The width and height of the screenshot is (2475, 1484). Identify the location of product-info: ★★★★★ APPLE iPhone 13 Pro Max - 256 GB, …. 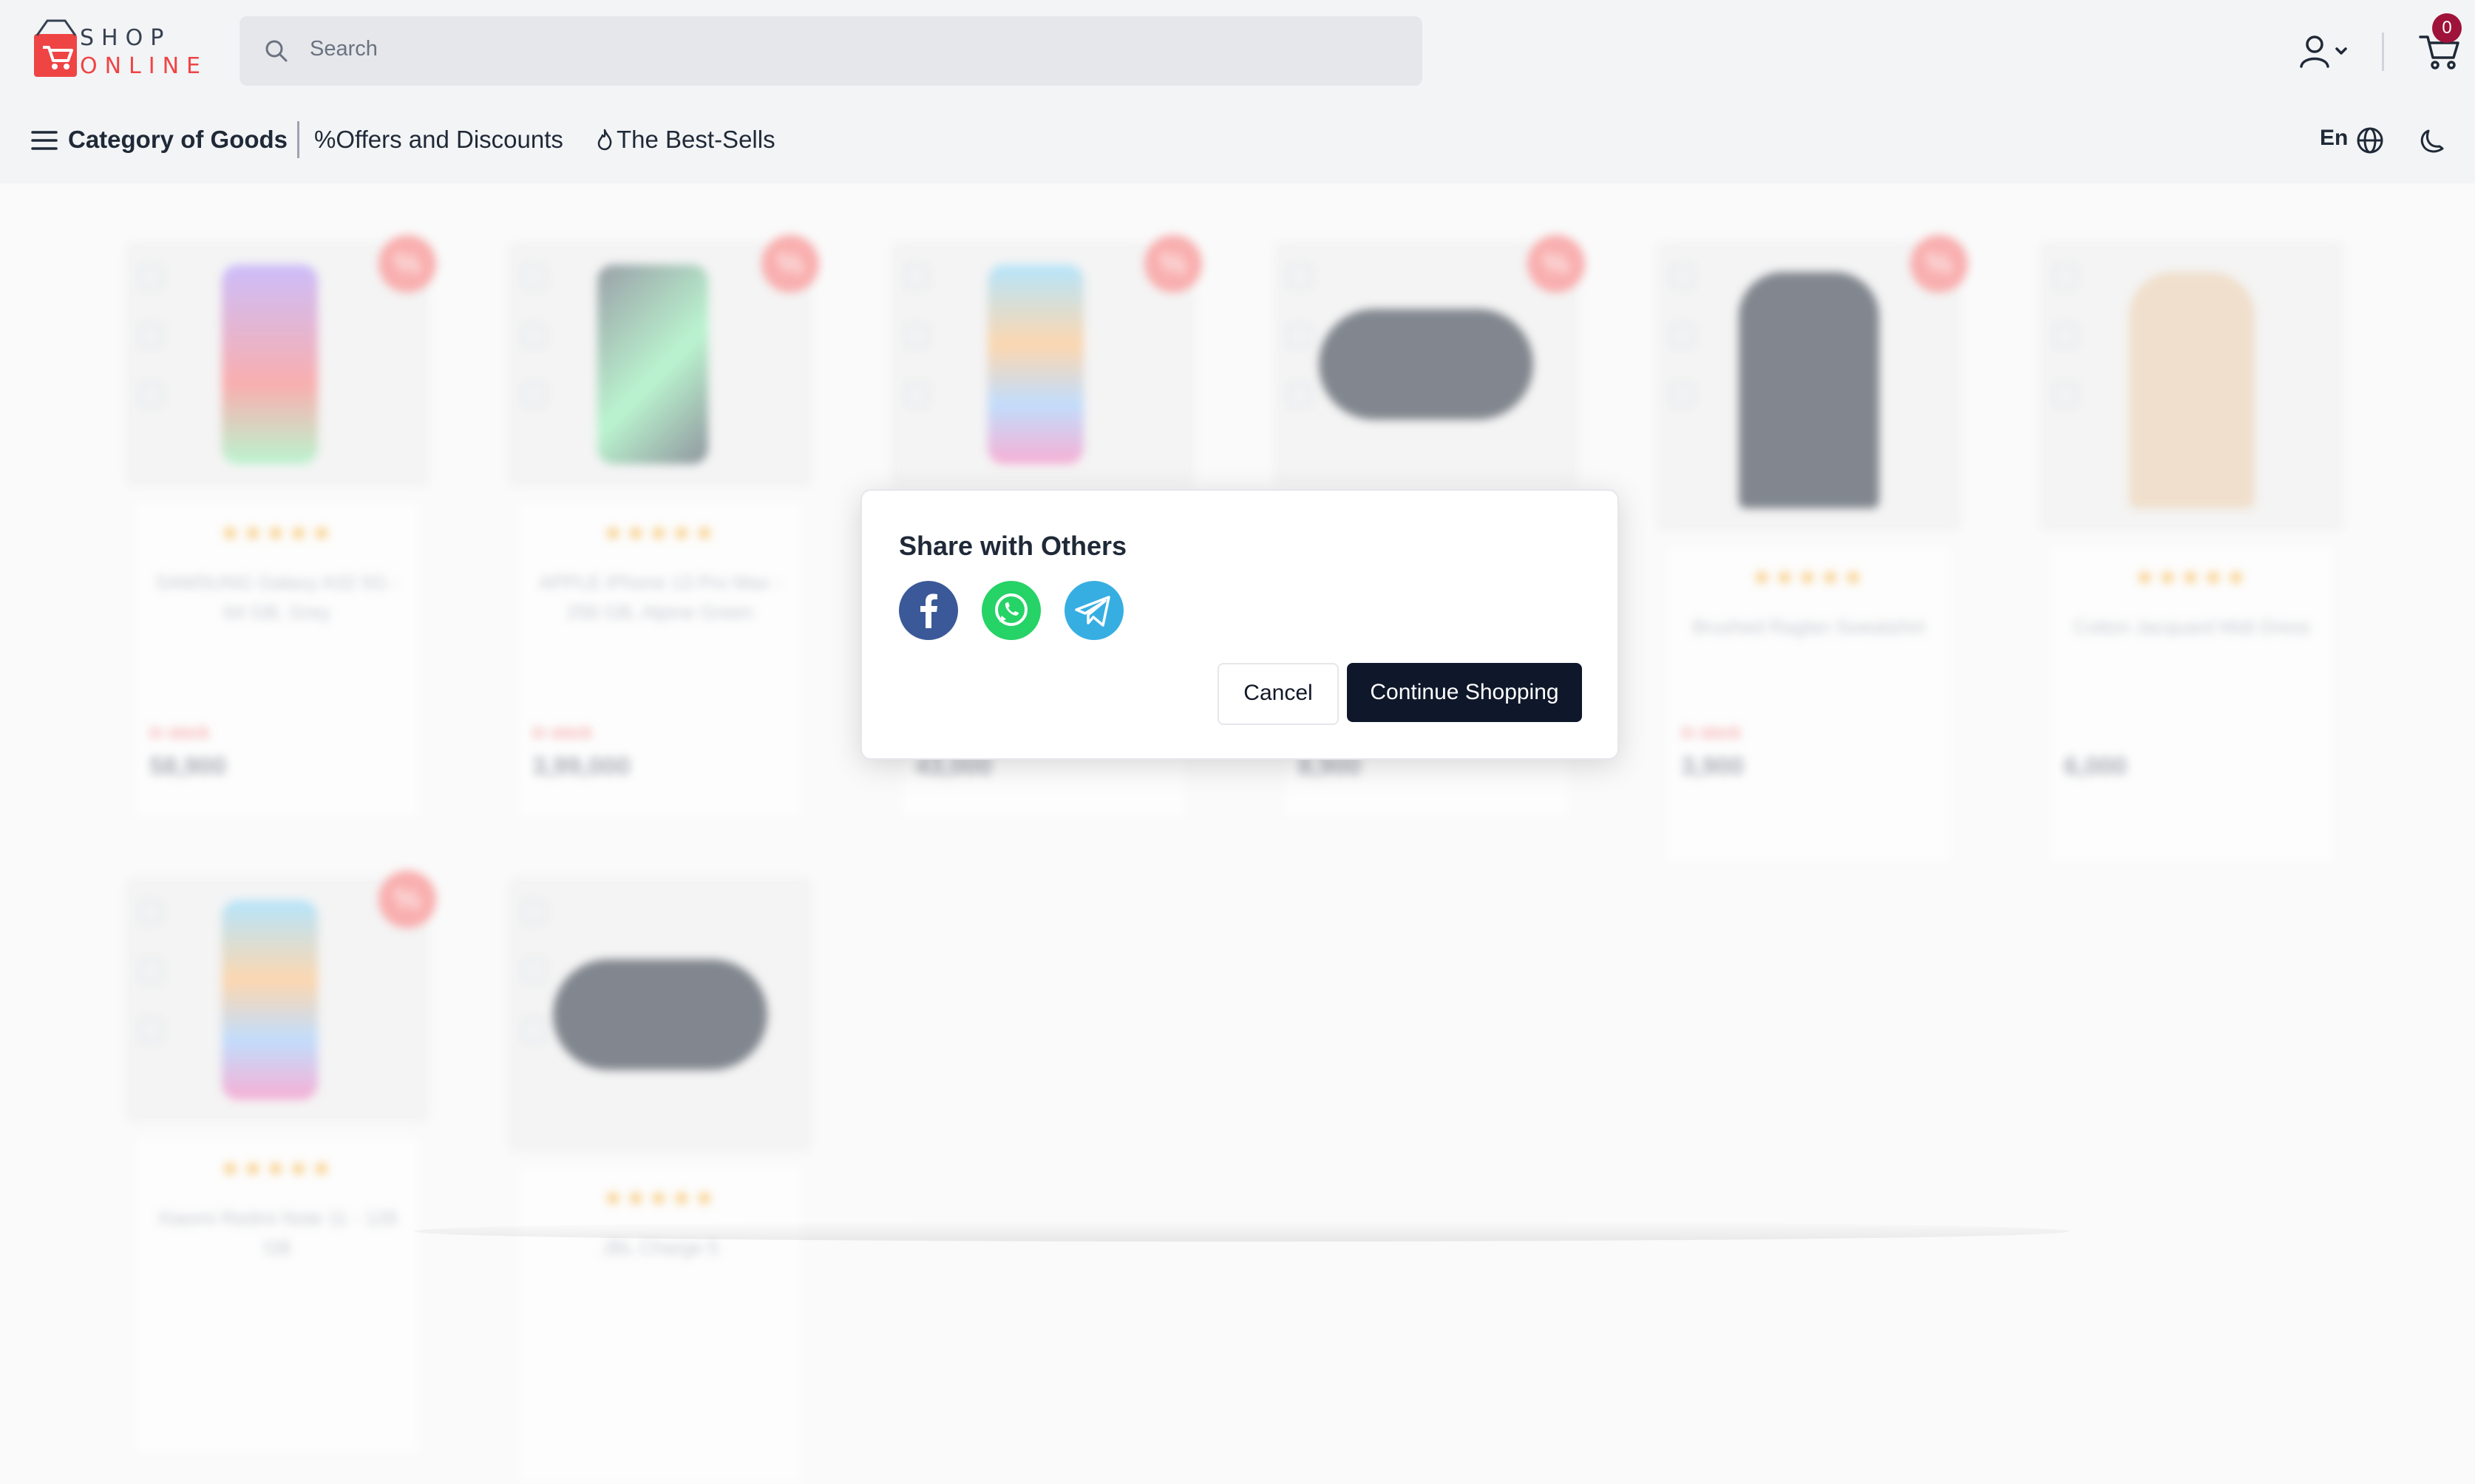
(660, 660).